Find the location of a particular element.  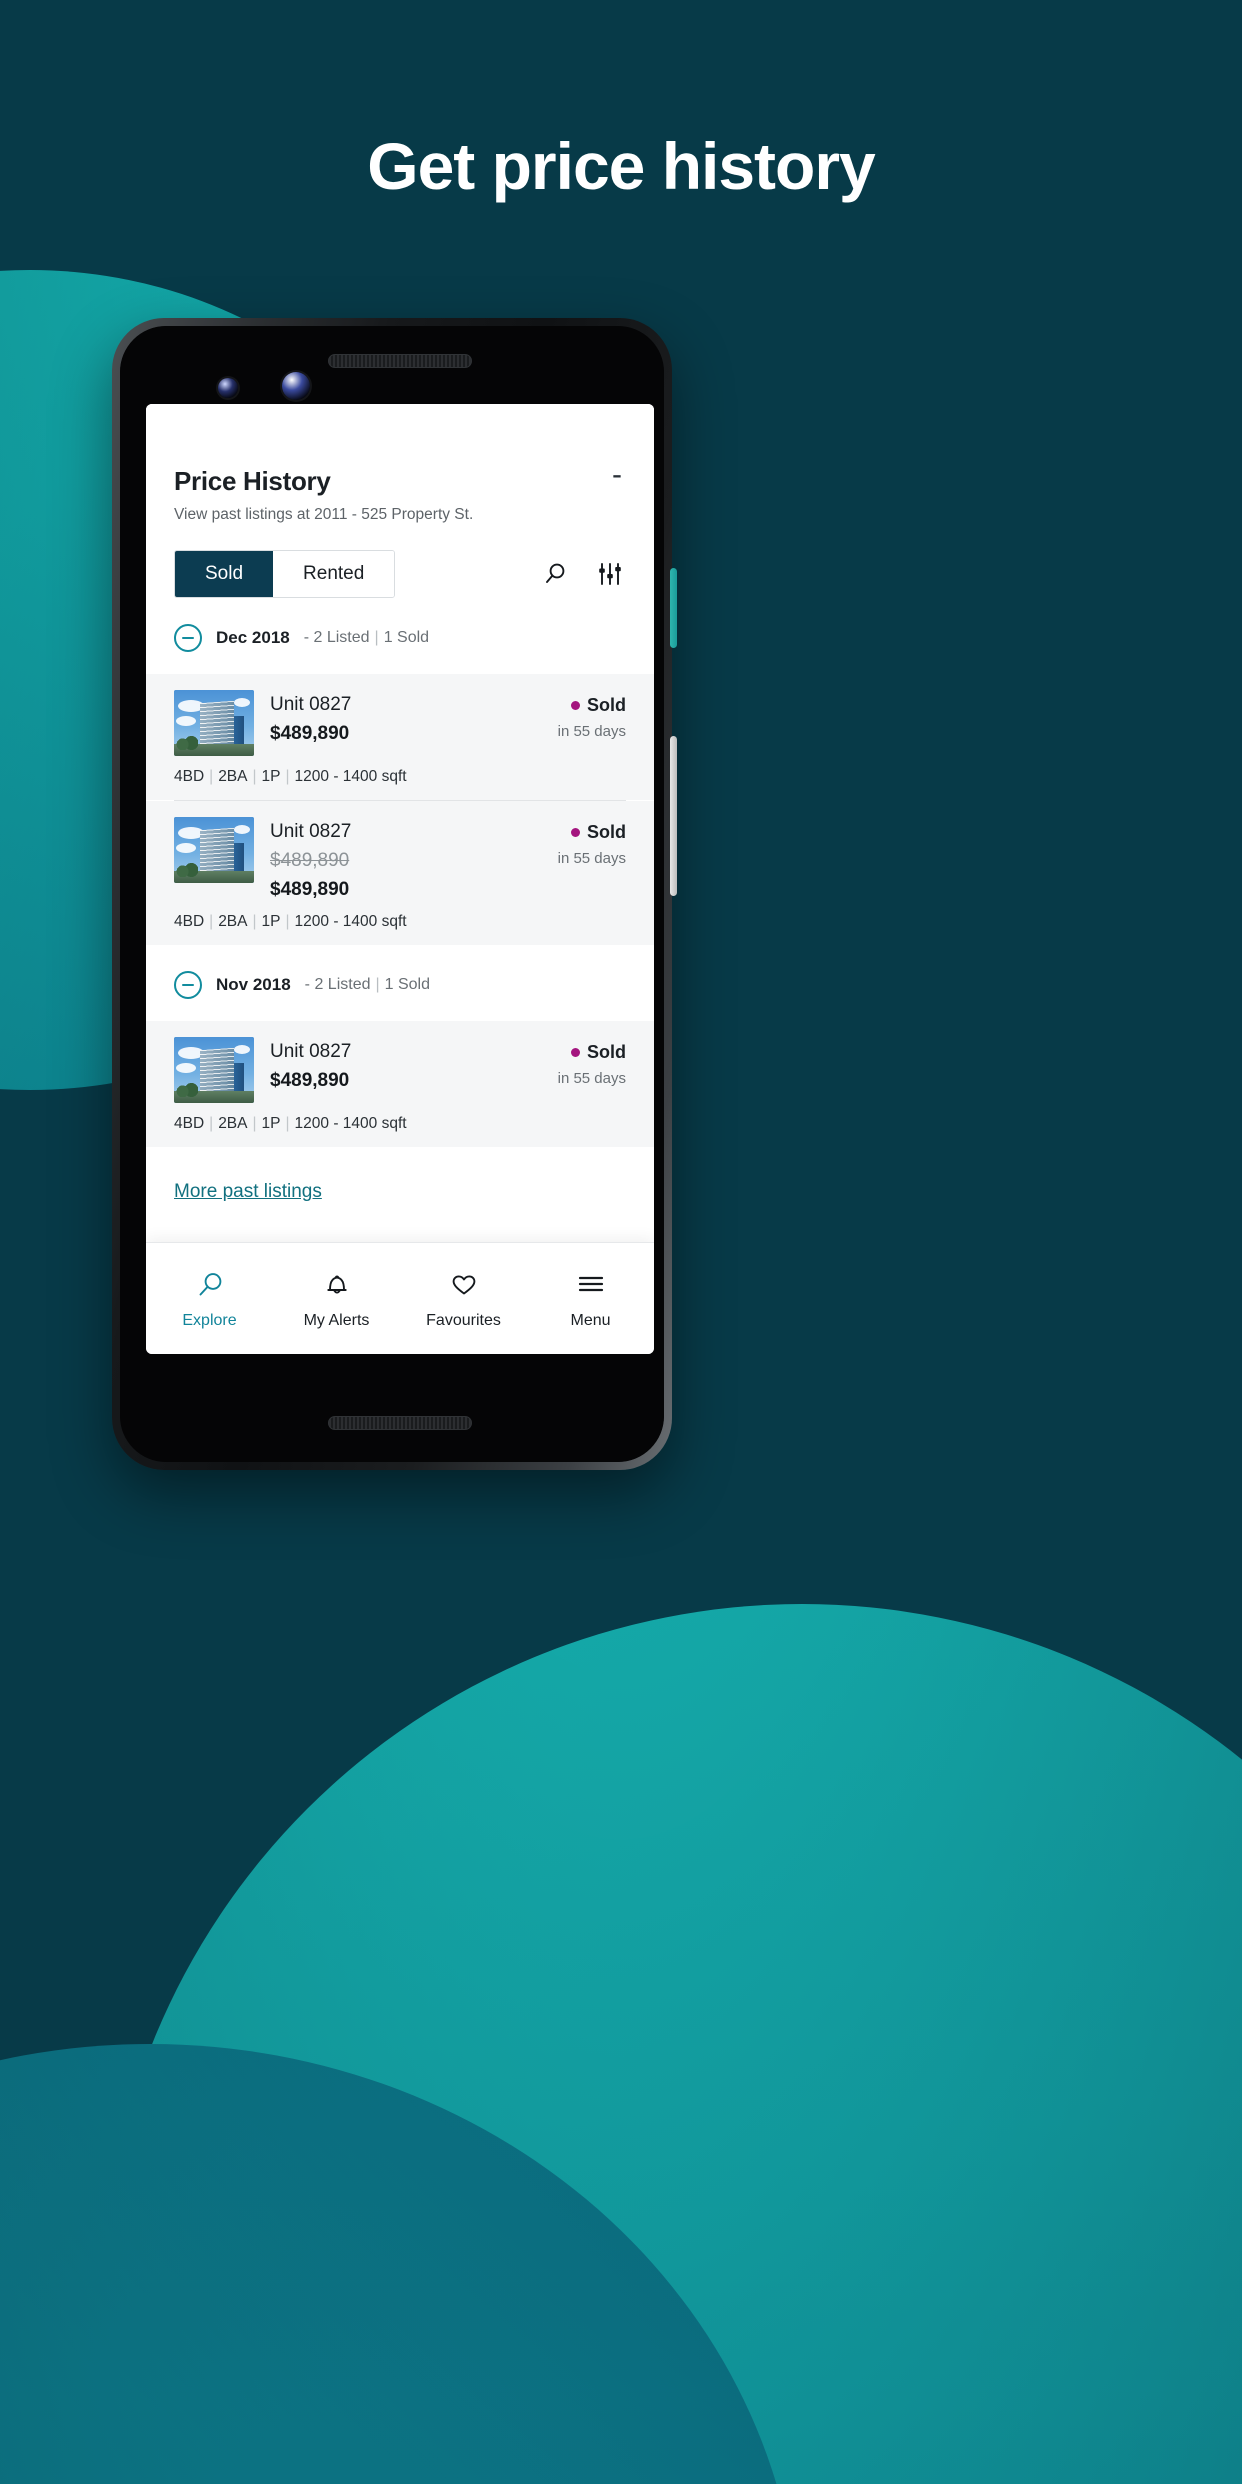

bottom-speaker is located at coordinates (400, 1423).